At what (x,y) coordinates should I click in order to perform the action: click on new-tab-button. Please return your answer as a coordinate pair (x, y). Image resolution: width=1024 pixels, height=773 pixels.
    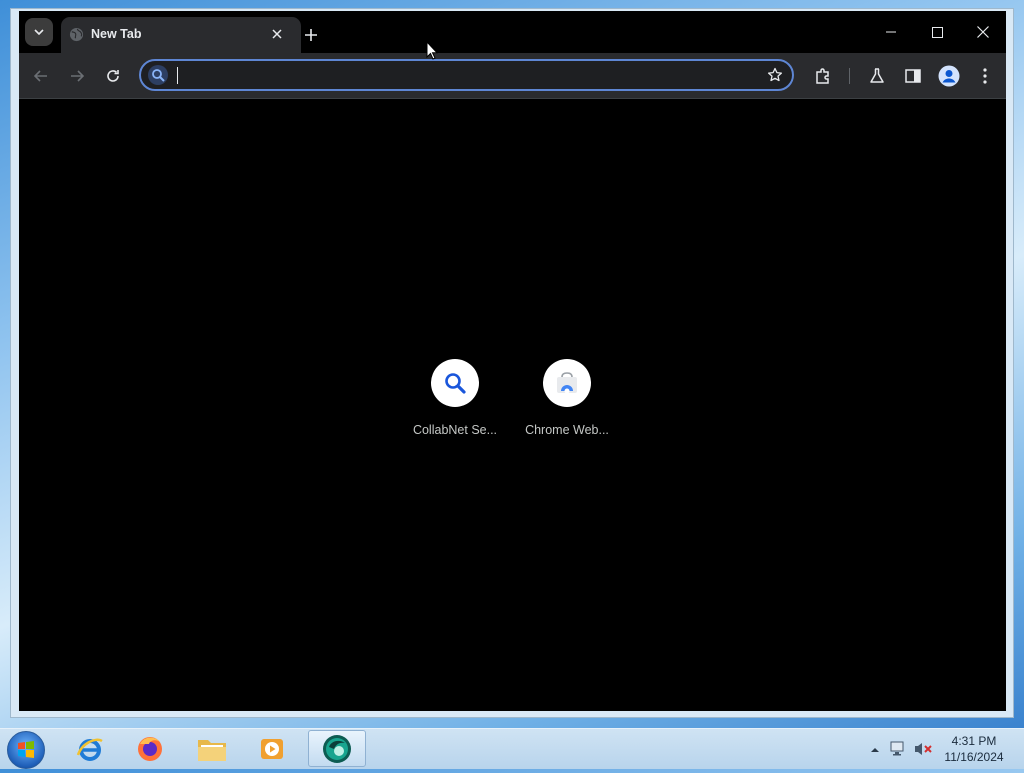
    Looking at the image, I should click on (311, 35).